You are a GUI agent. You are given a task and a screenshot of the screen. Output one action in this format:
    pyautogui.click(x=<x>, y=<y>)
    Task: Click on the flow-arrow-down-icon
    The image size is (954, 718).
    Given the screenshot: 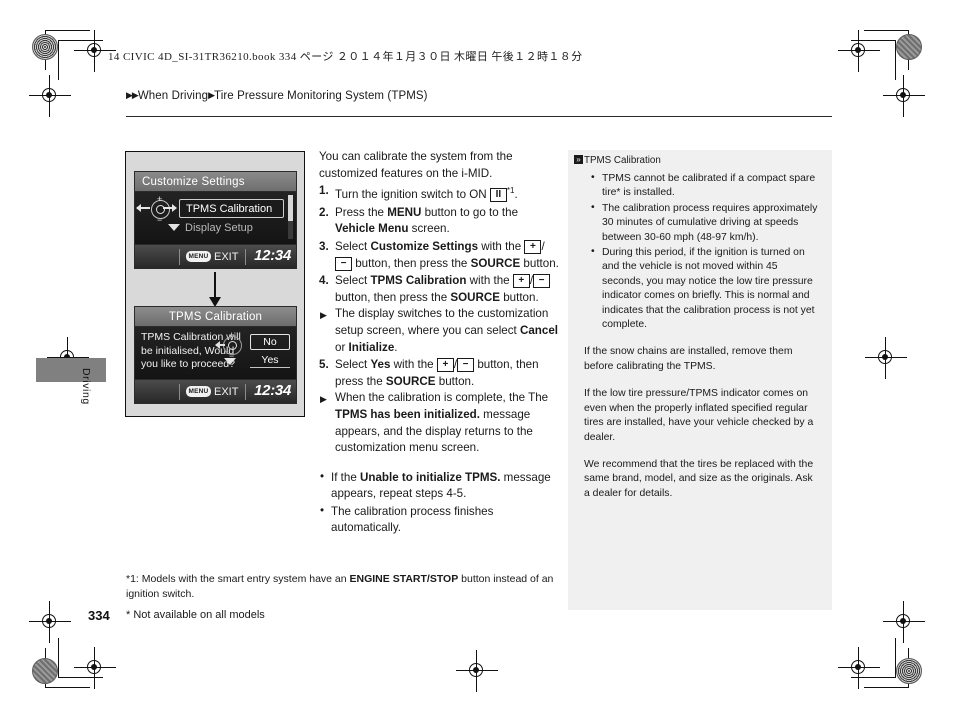 What is the action you would take?
    pyautogui.click(x=215, y=289)
    